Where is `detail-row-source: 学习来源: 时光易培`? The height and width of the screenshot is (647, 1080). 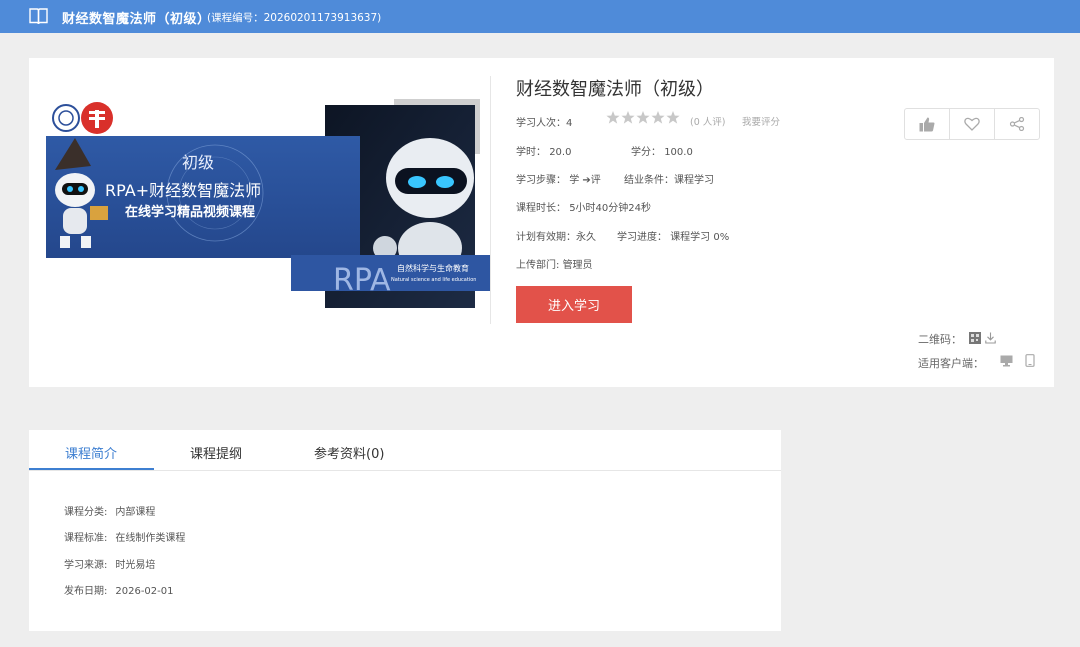 detail-row-source: 学习来源: 时光易培 is located at coordinates (109, 563).